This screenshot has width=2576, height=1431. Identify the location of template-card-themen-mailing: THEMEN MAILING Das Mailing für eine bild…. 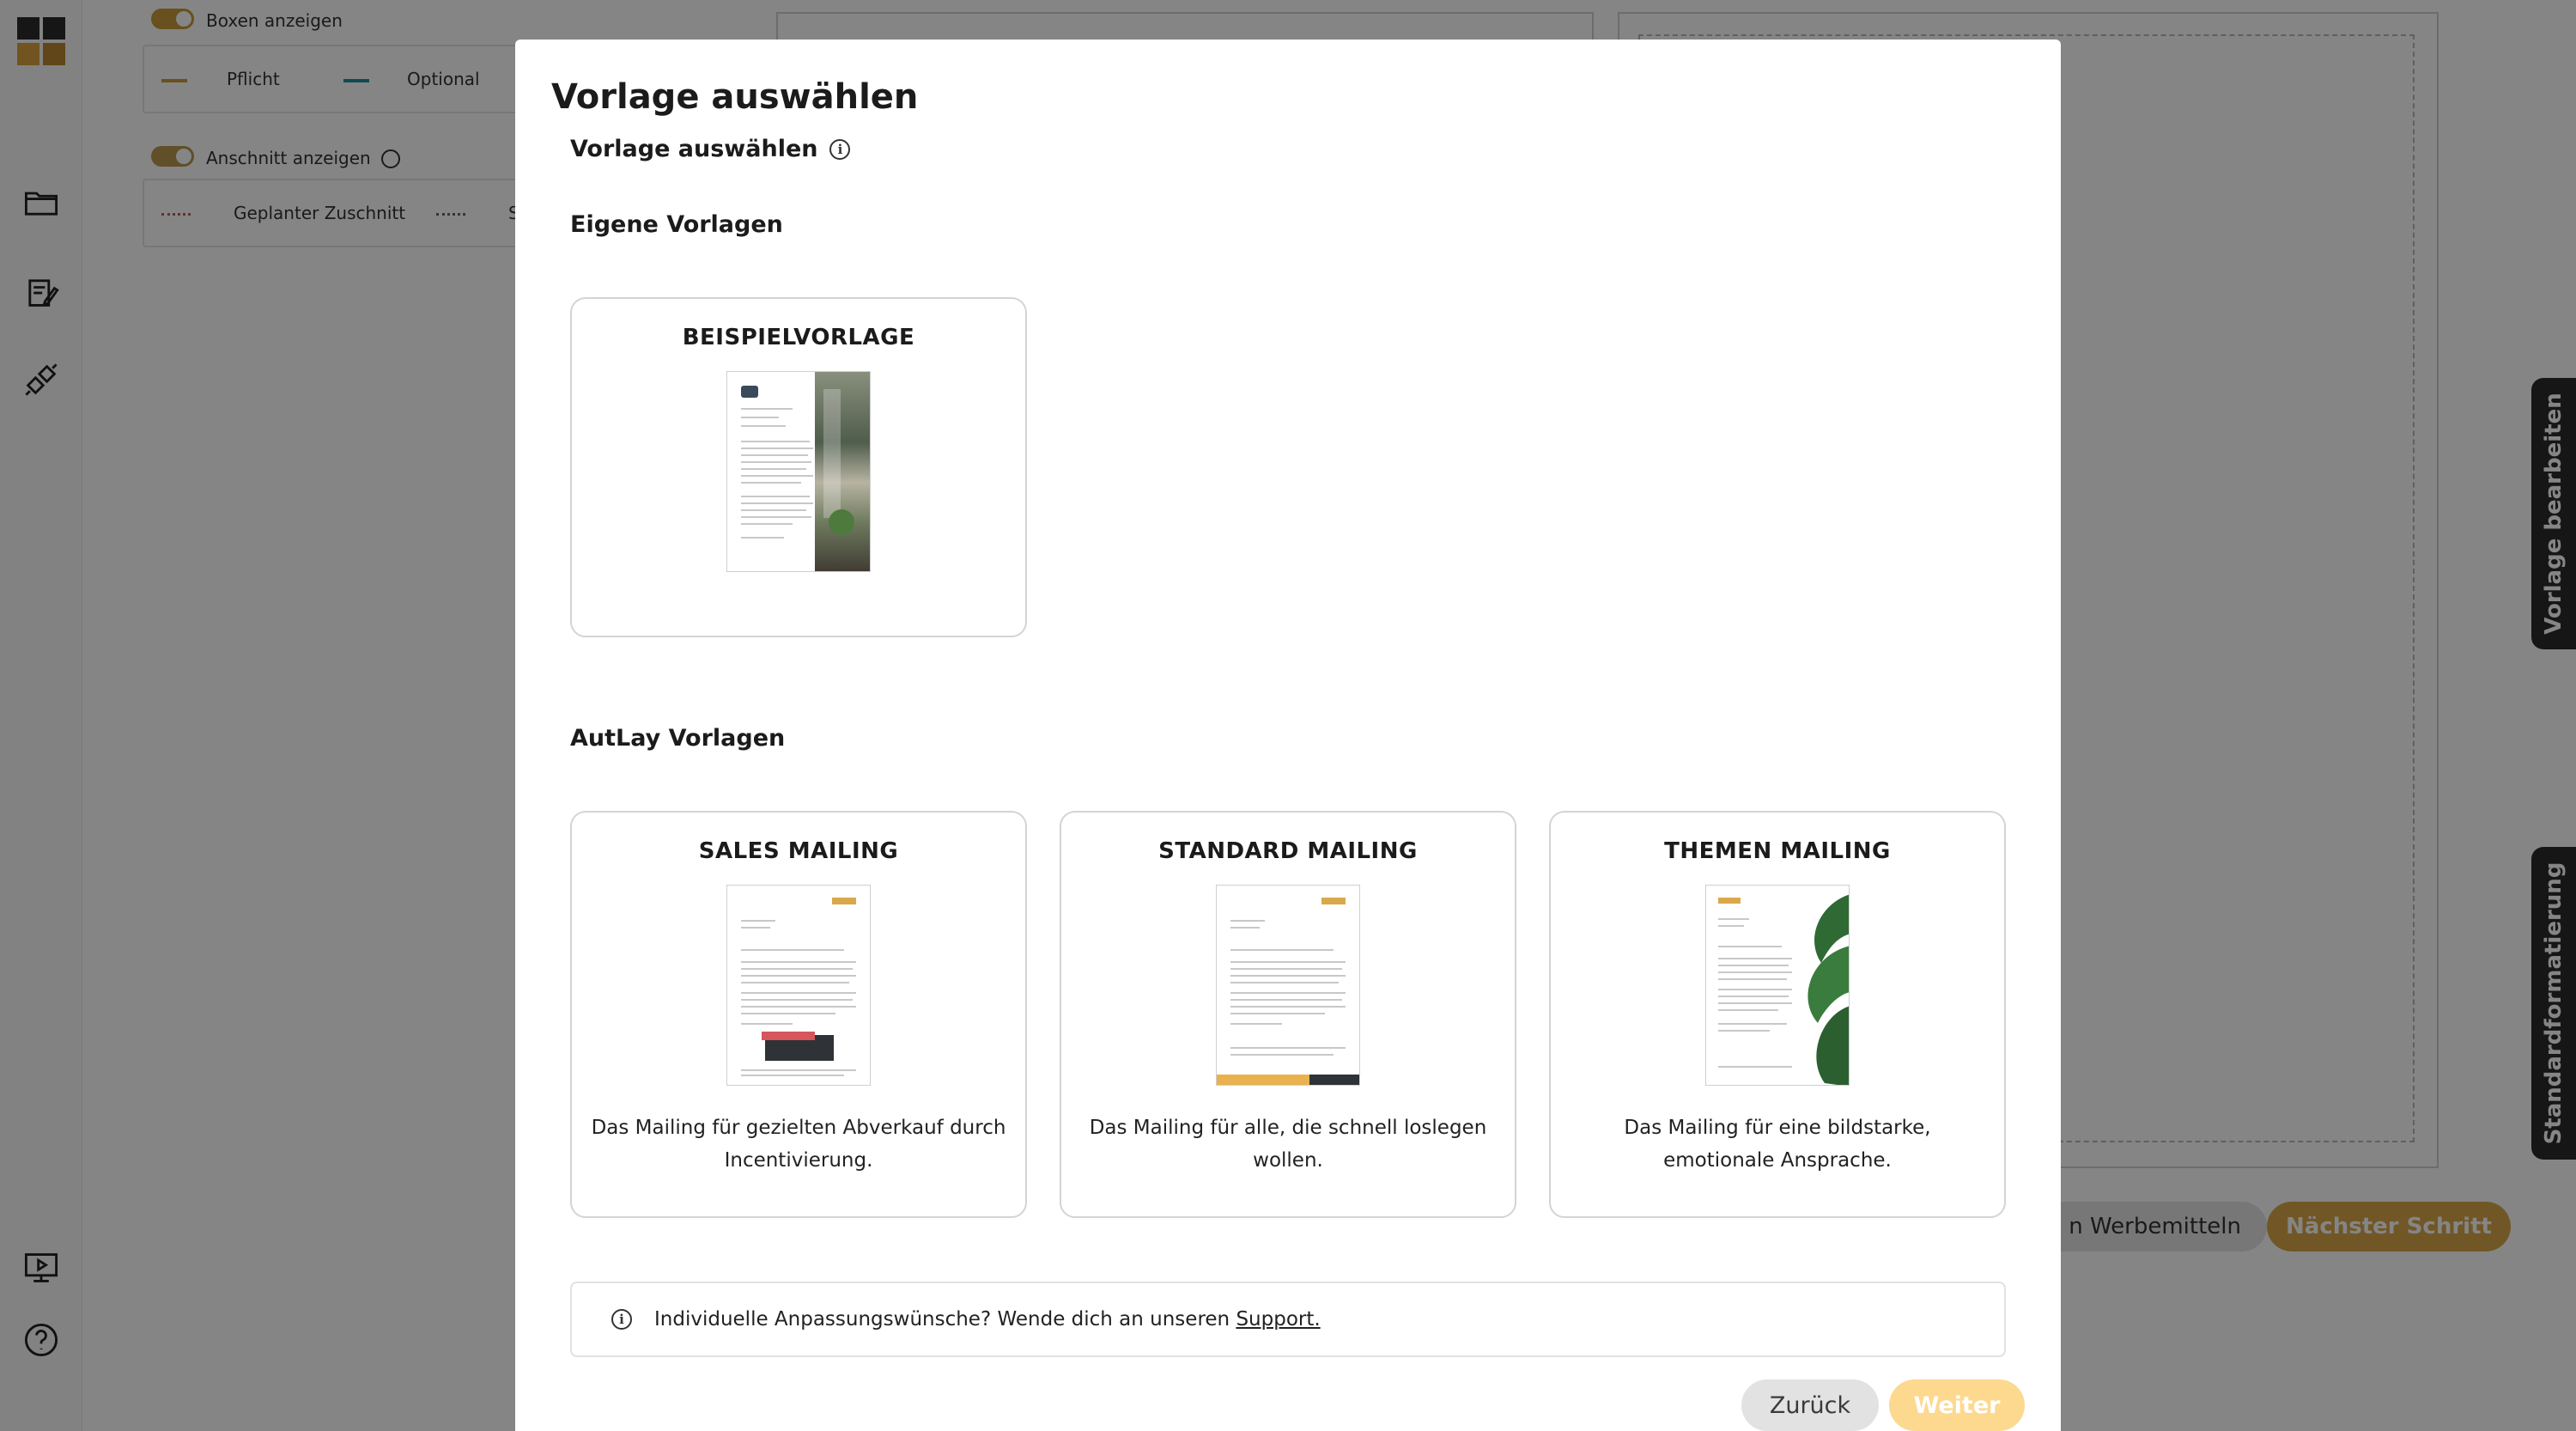
(1777, 1015).